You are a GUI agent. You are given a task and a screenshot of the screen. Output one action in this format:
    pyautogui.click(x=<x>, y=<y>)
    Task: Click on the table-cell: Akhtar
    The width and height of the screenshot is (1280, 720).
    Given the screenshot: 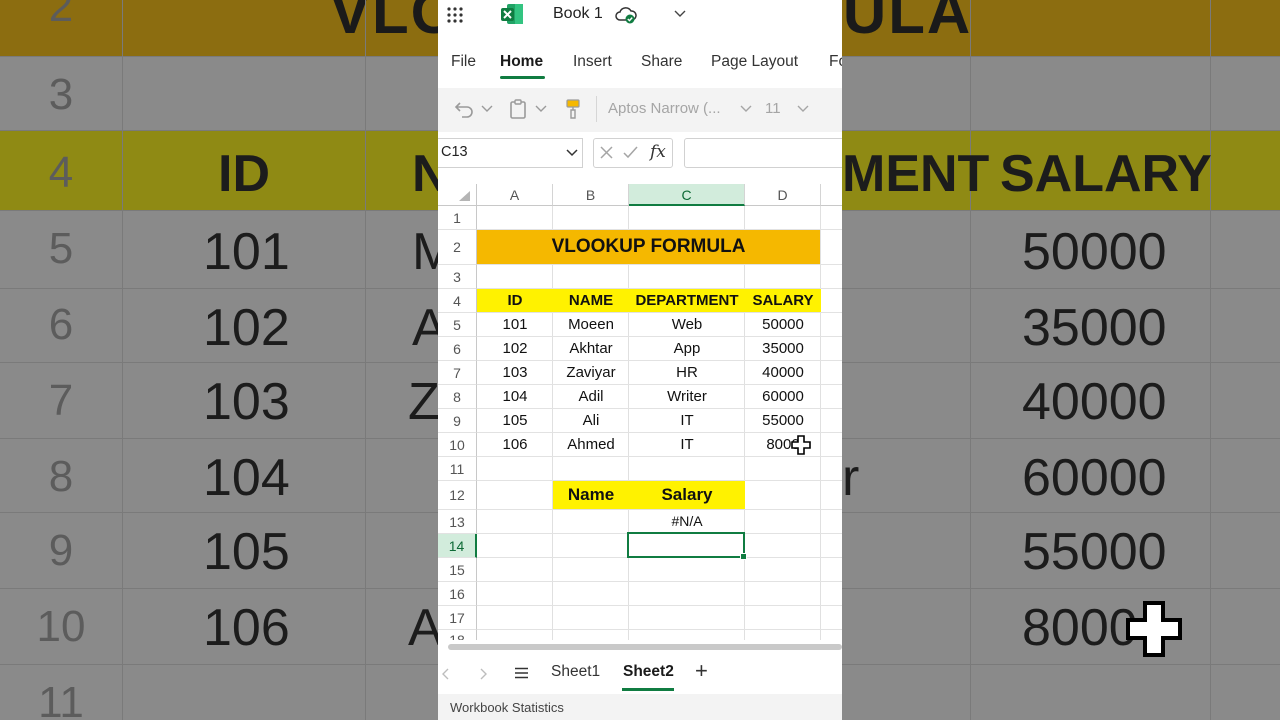 What is the action you would take?
    pyautogui.click(x=591, y=348)
    